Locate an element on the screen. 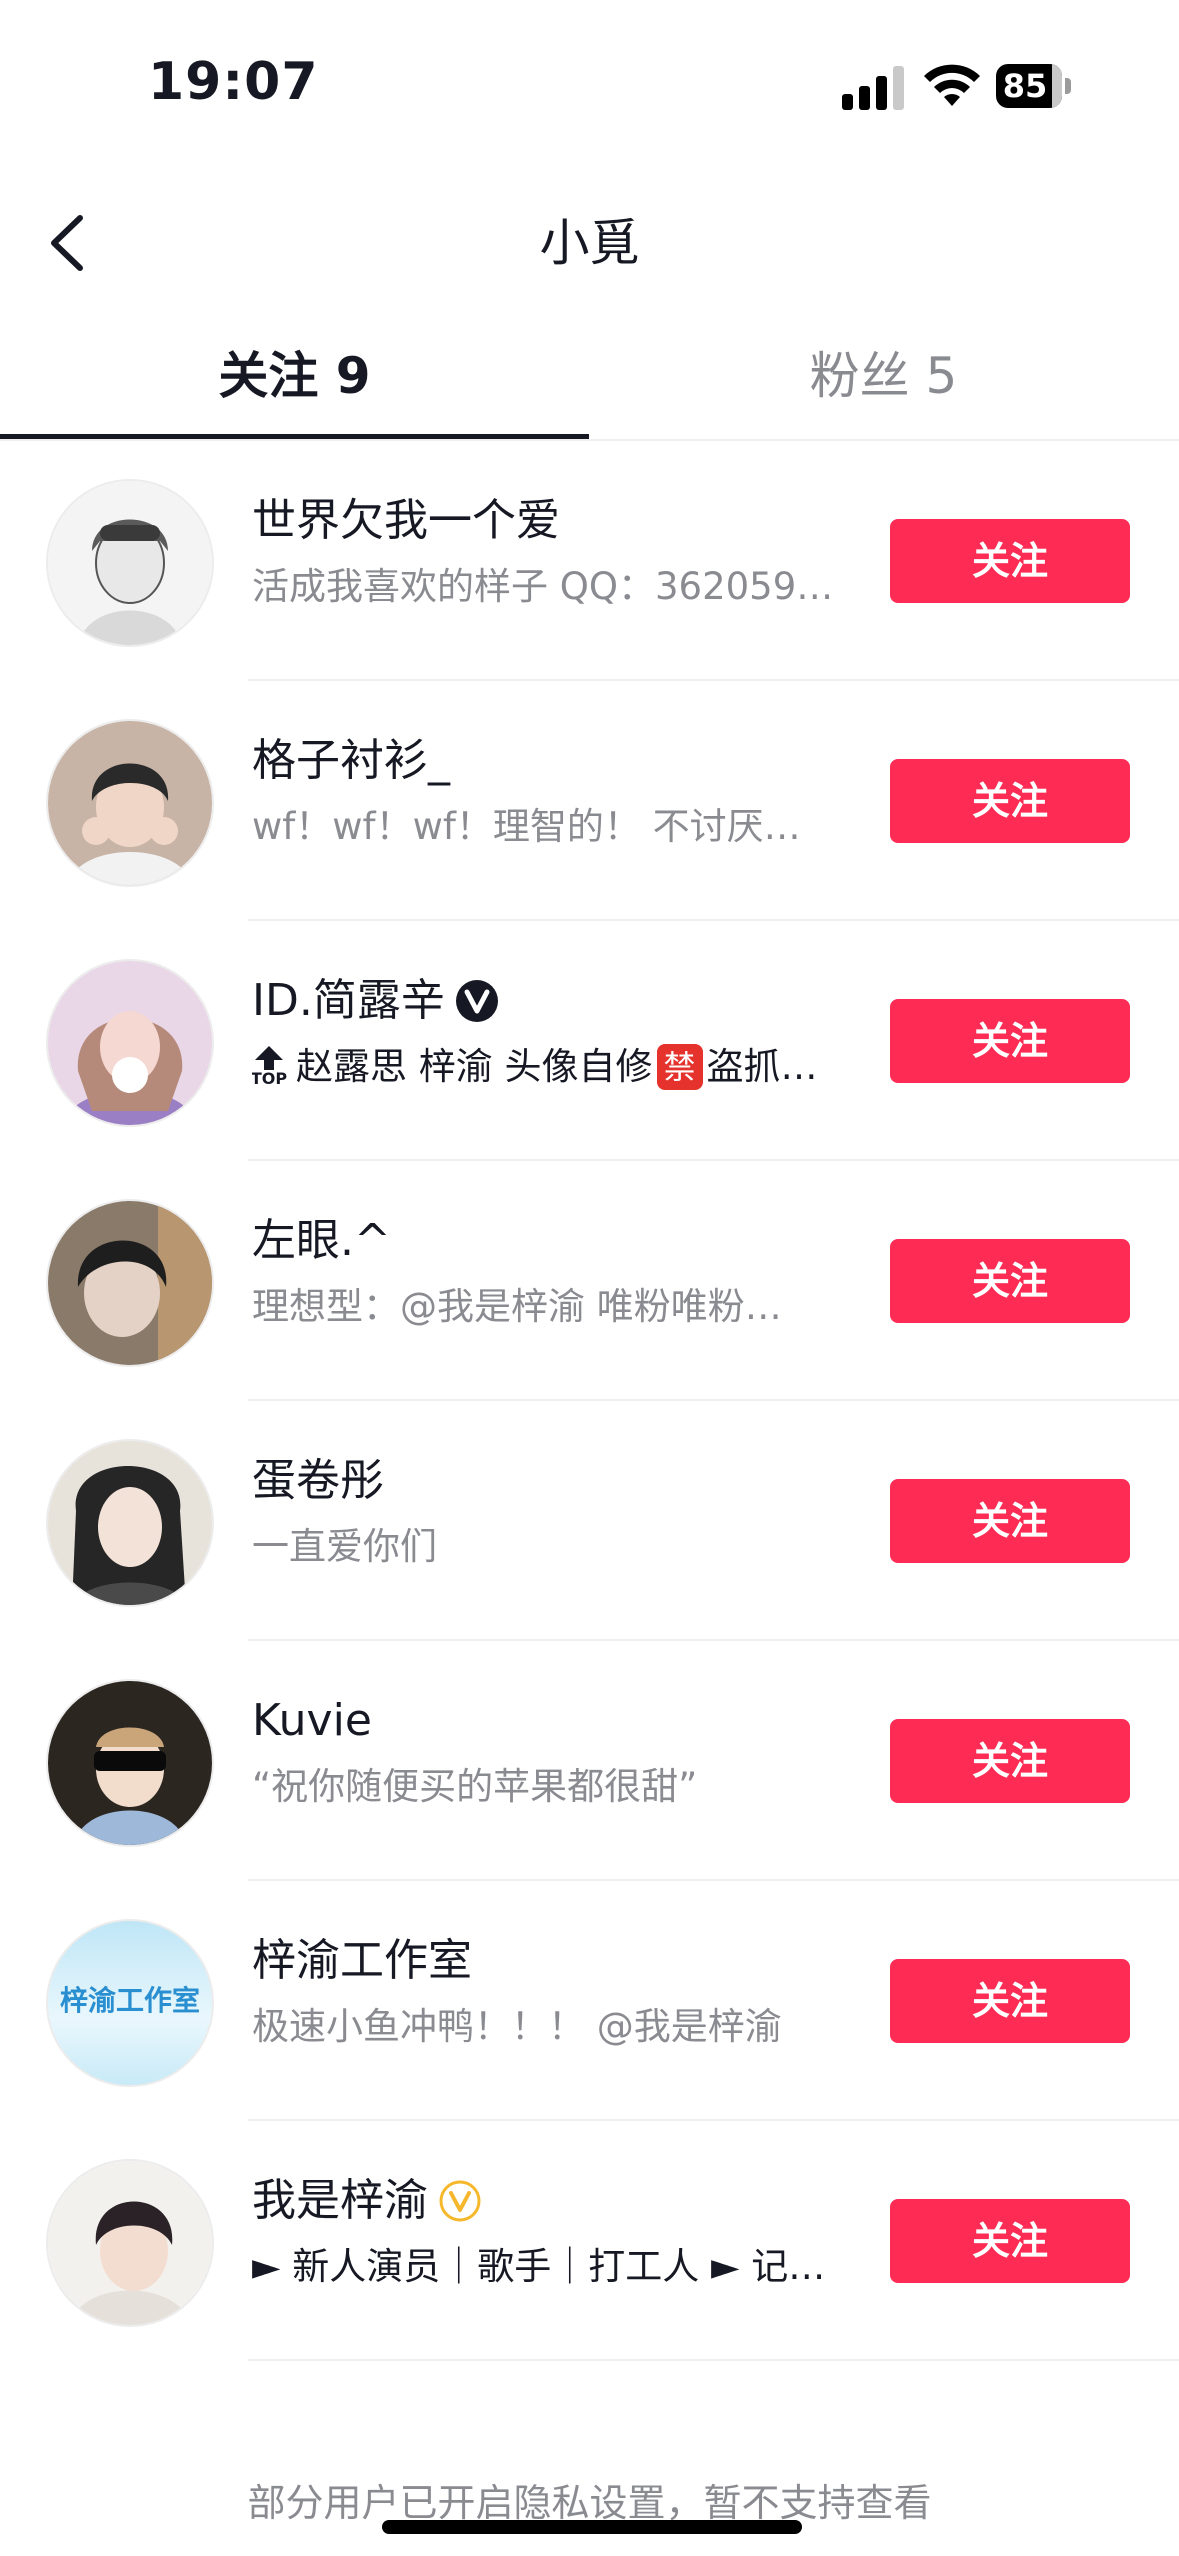  list-item: 梓渝工作室 梓渝工作室 极速小鱼冲鸭！！！ @我是梓渝 关注 is located at coordinates (589, 2001).